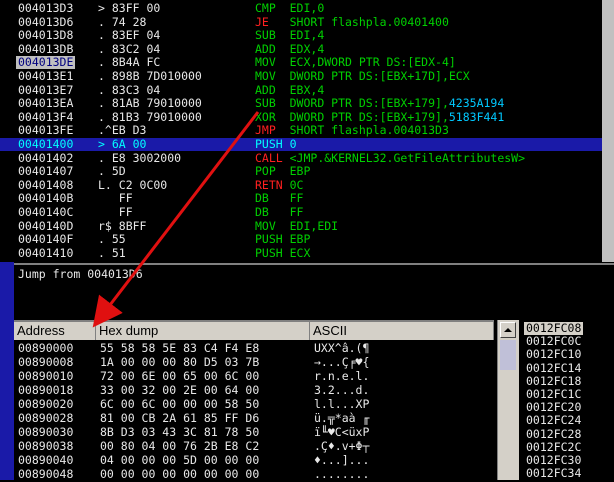 This screenshot has width=614, height=482. I want to click on row-address: 0040140C, so click(46, 212).